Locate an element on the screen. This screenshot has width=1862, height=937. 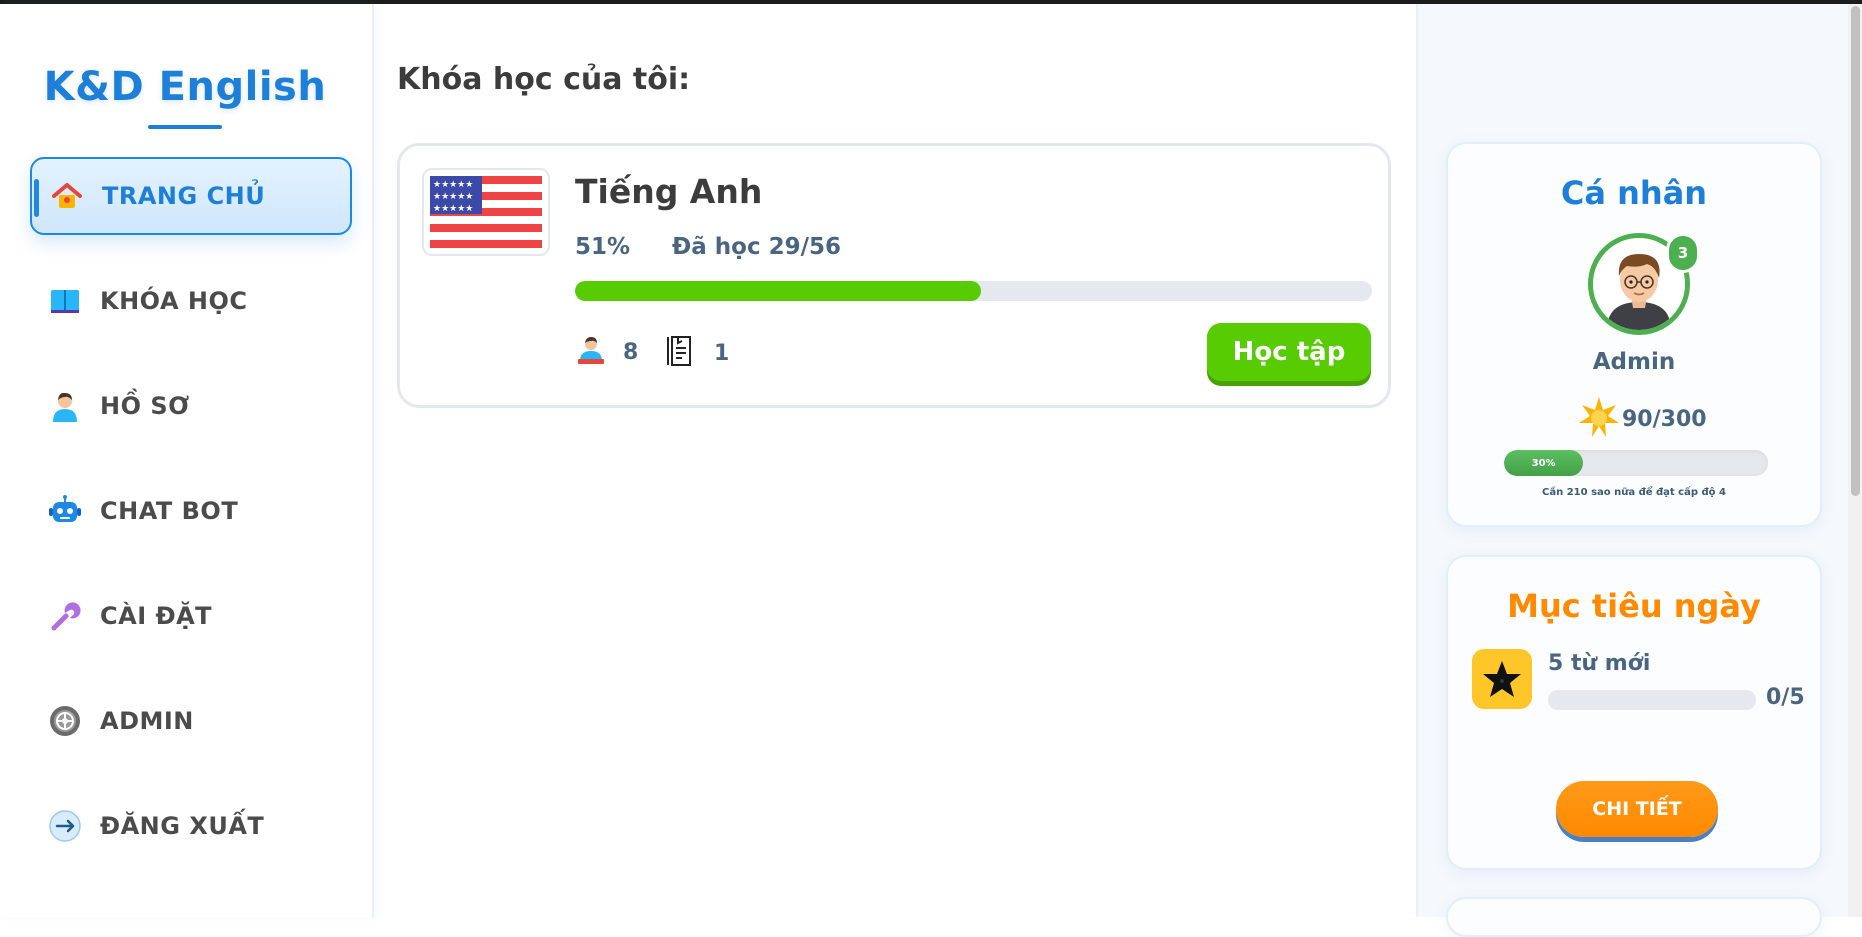
goal-count: 0/5 is located at coordinates (1785, 697).